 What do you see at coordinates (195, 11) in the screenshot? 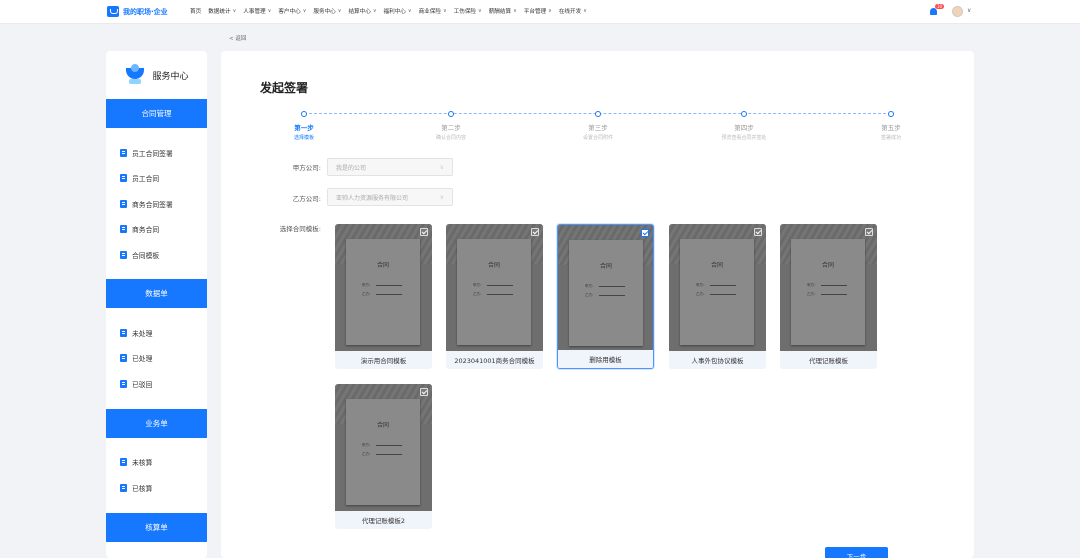
I see `nav-item-home: 首页` at bounding box center [195, 11].